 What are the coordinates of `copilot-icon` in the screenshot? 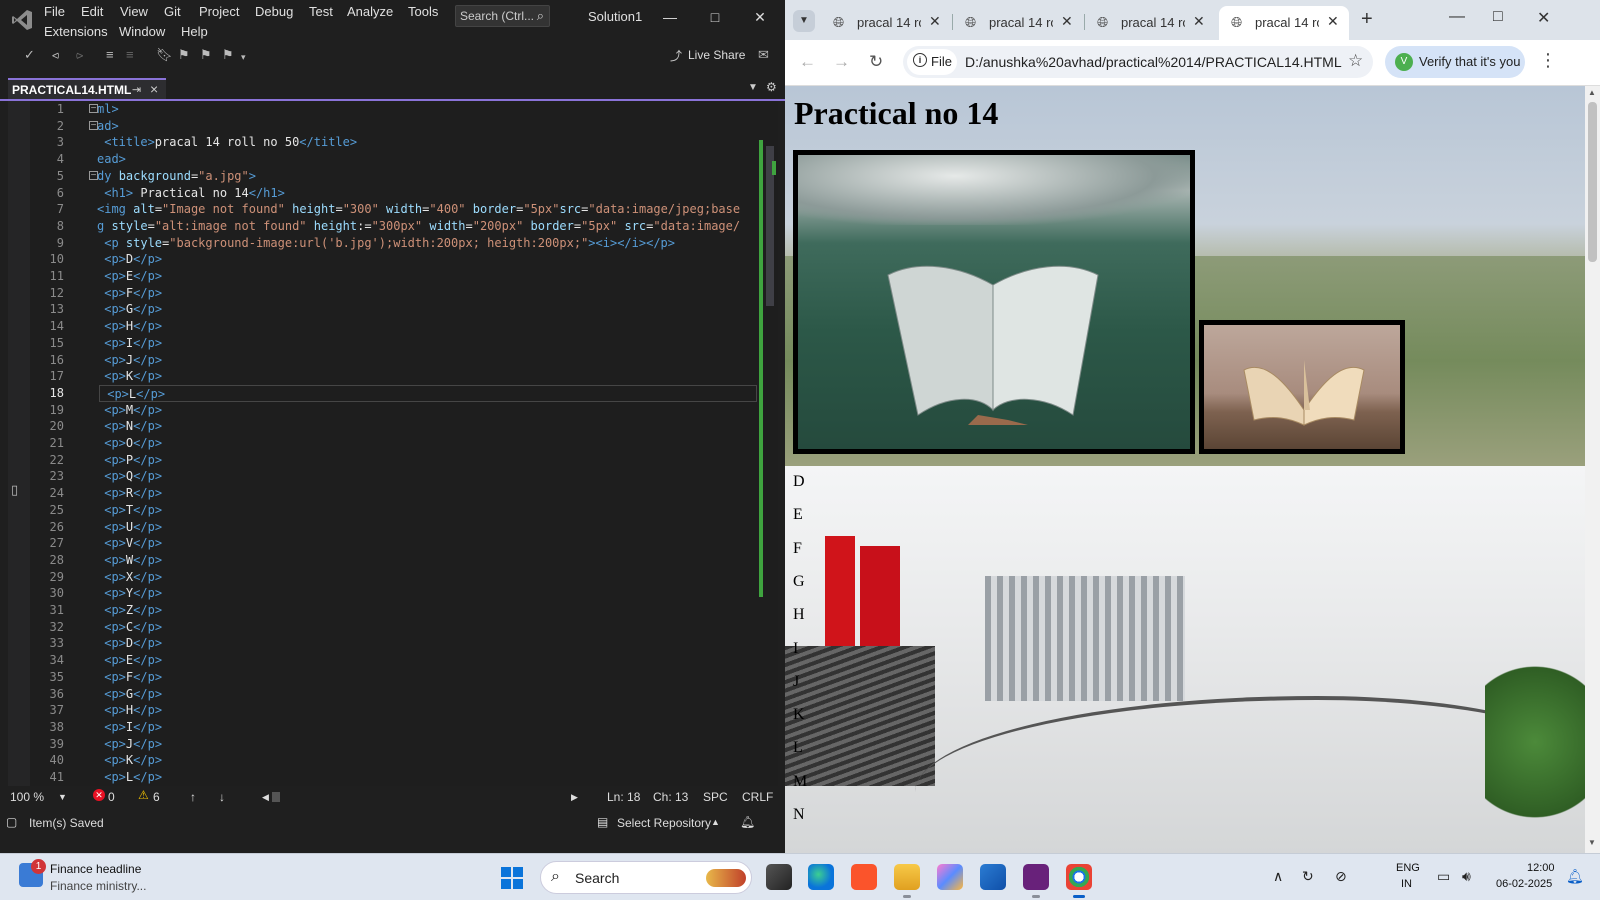 It's located at (950, 877).